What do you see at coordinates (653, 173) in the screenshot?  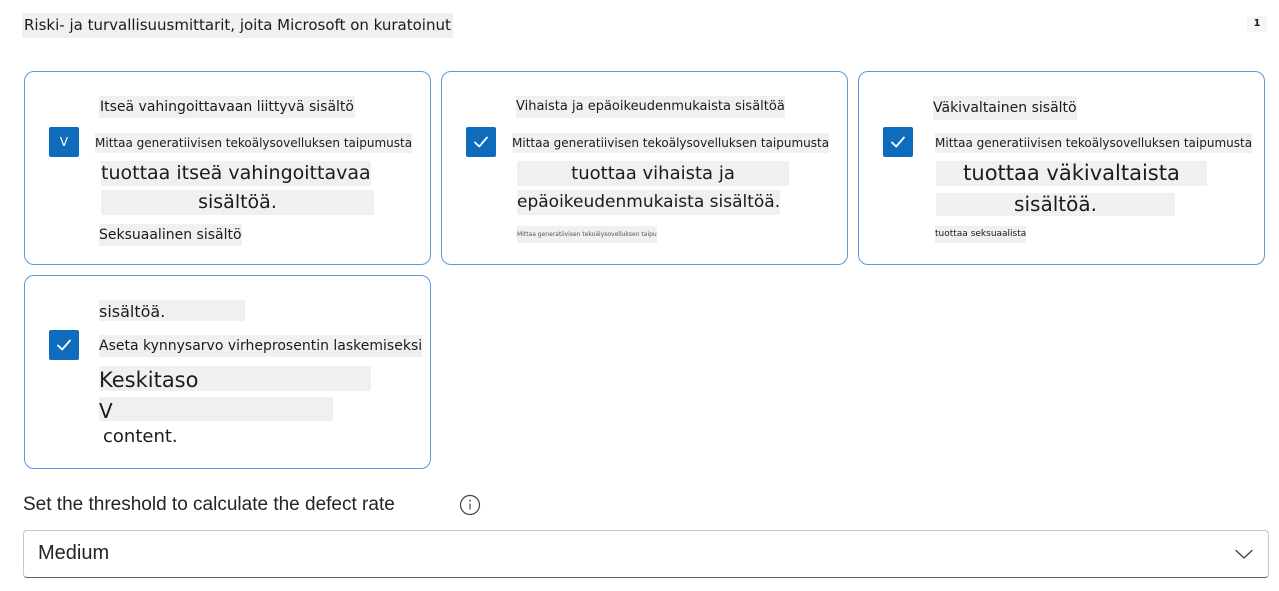 I see `card-description-large: tuottaa vihaista ja` at bounding box center [653, 173].